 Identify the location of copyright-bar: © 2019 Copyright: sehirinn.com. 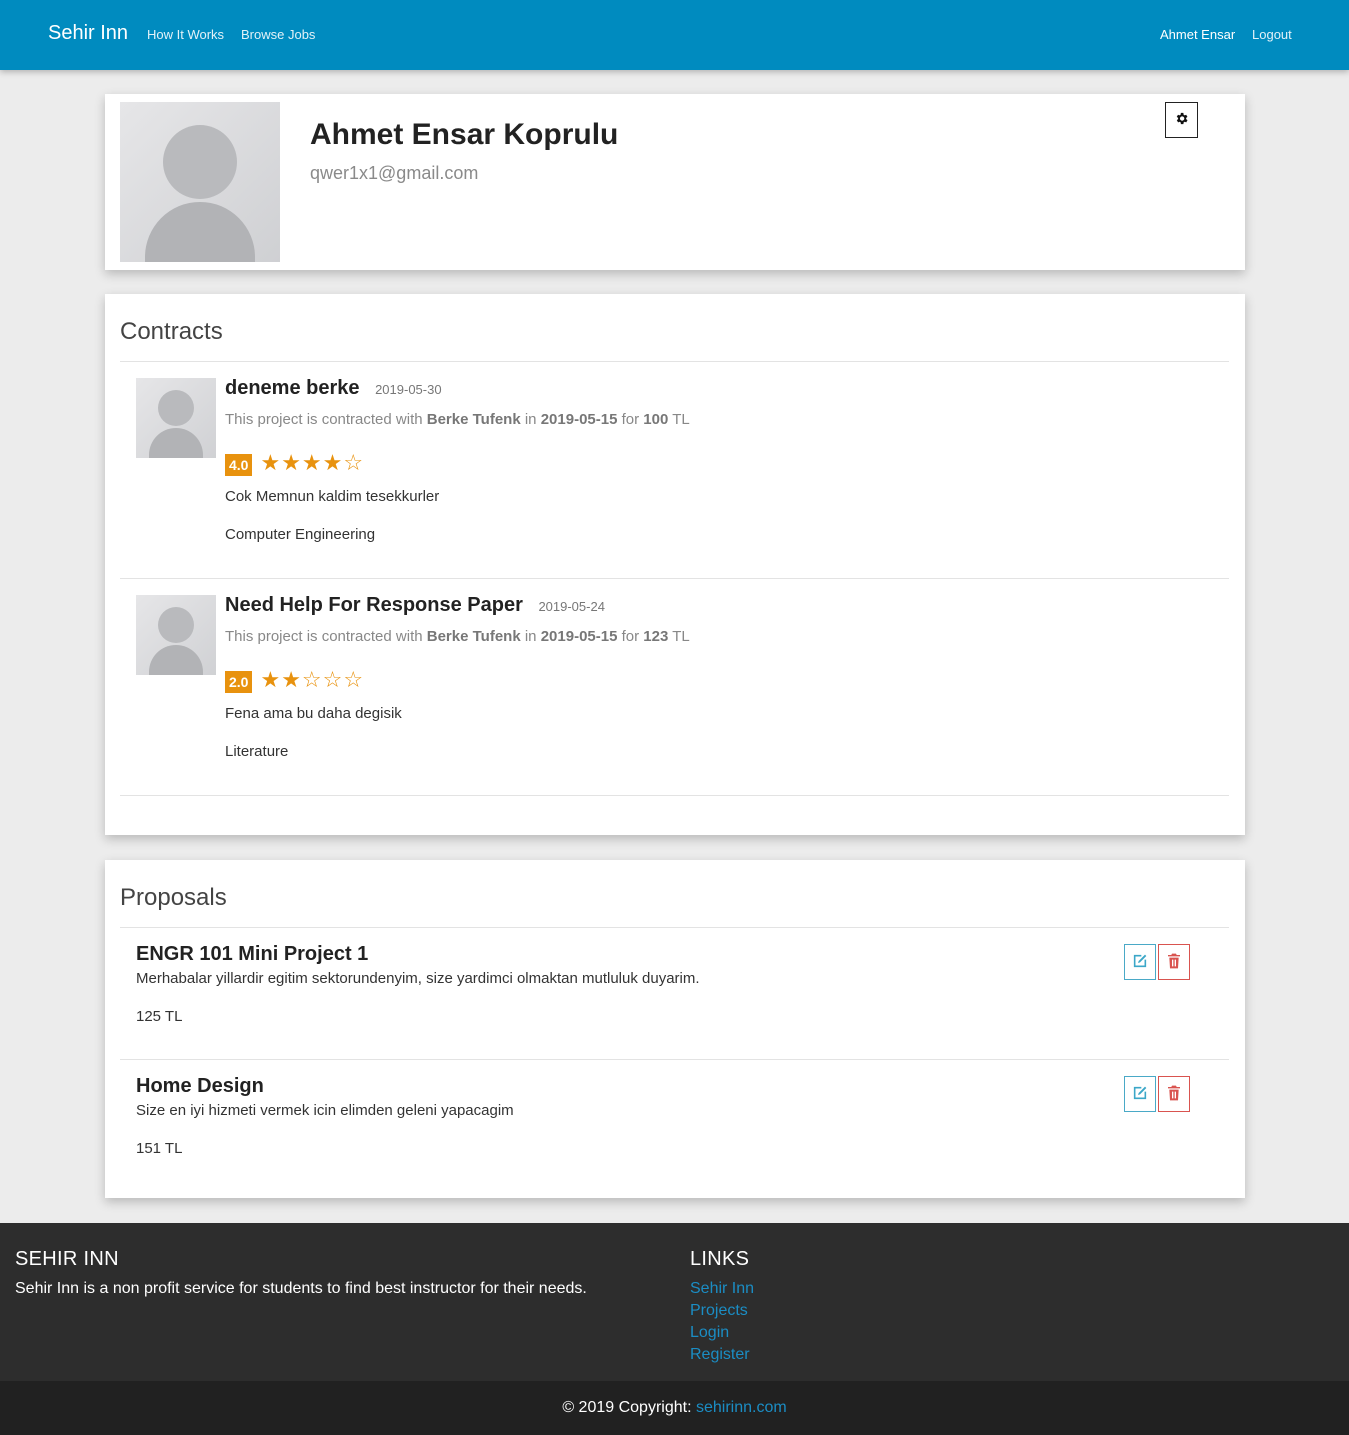
(674, 1408).